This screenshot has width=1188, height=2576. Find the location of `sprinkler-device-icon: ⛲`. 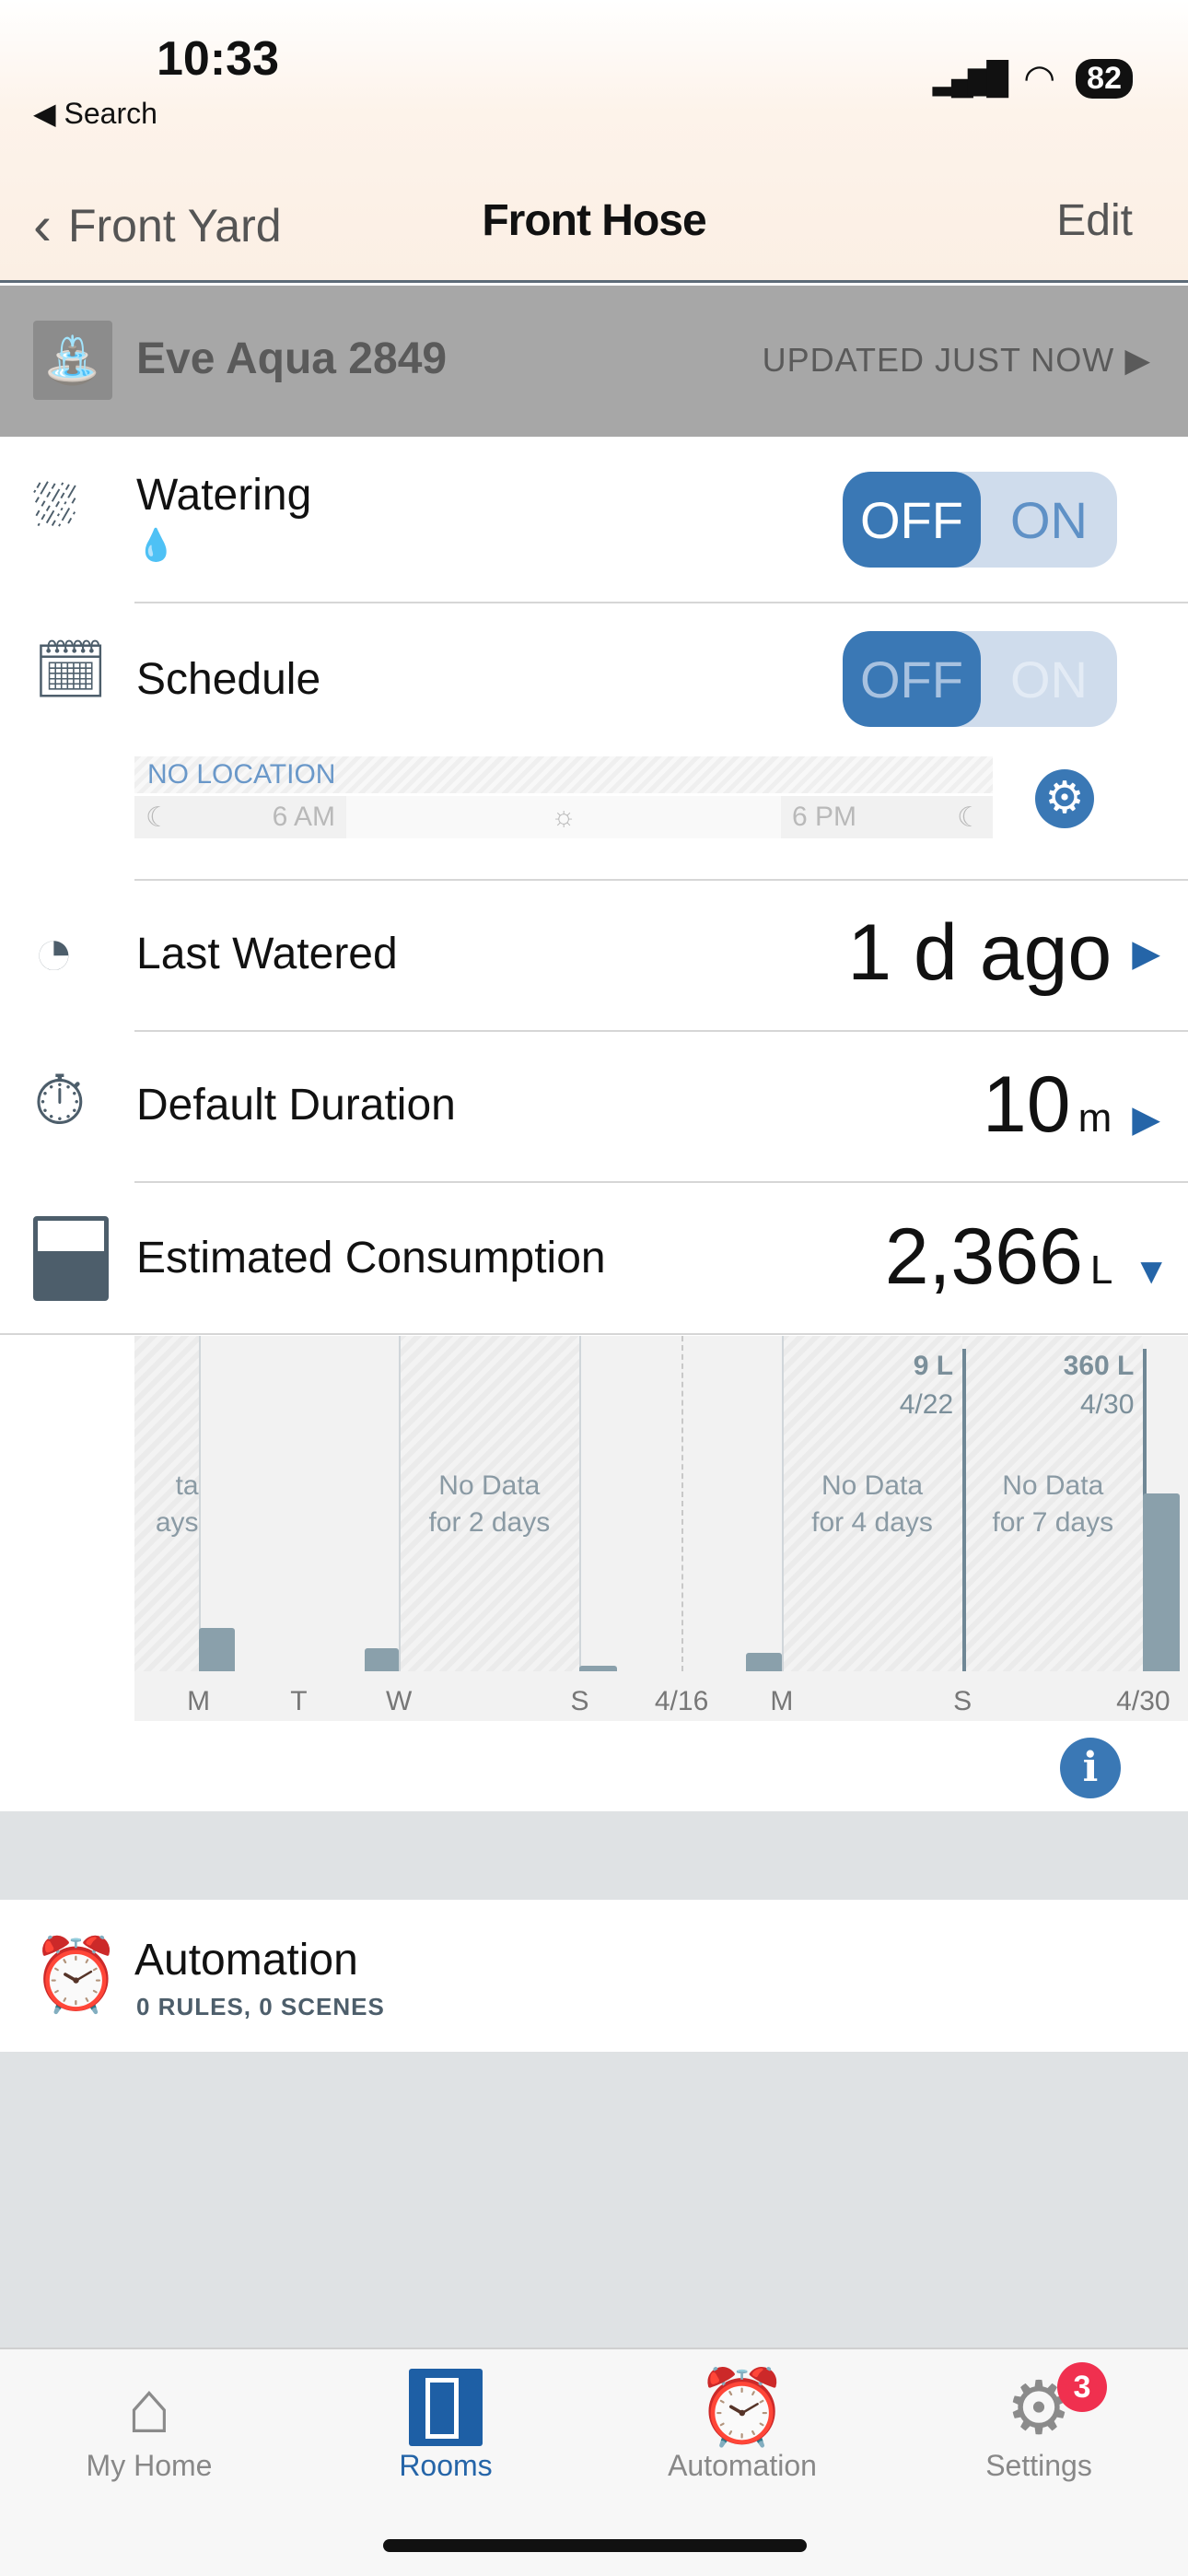

sprinkler-device-icon: ⛲ is located at coordinates (72, 360).